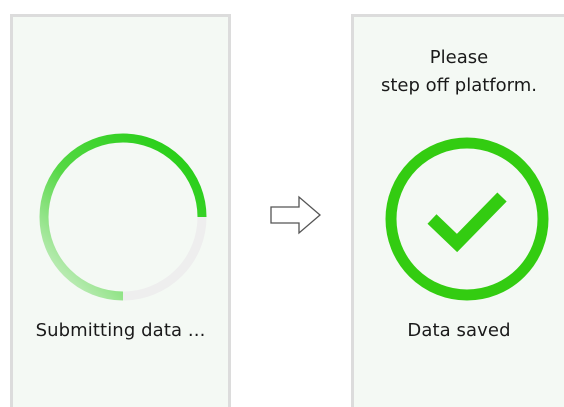 This screenshot has height=407, width=564. Describe the element at coordinates (459, 72) in the screenshot. I see `step-off-prompt: Please step off platform.` at that location.